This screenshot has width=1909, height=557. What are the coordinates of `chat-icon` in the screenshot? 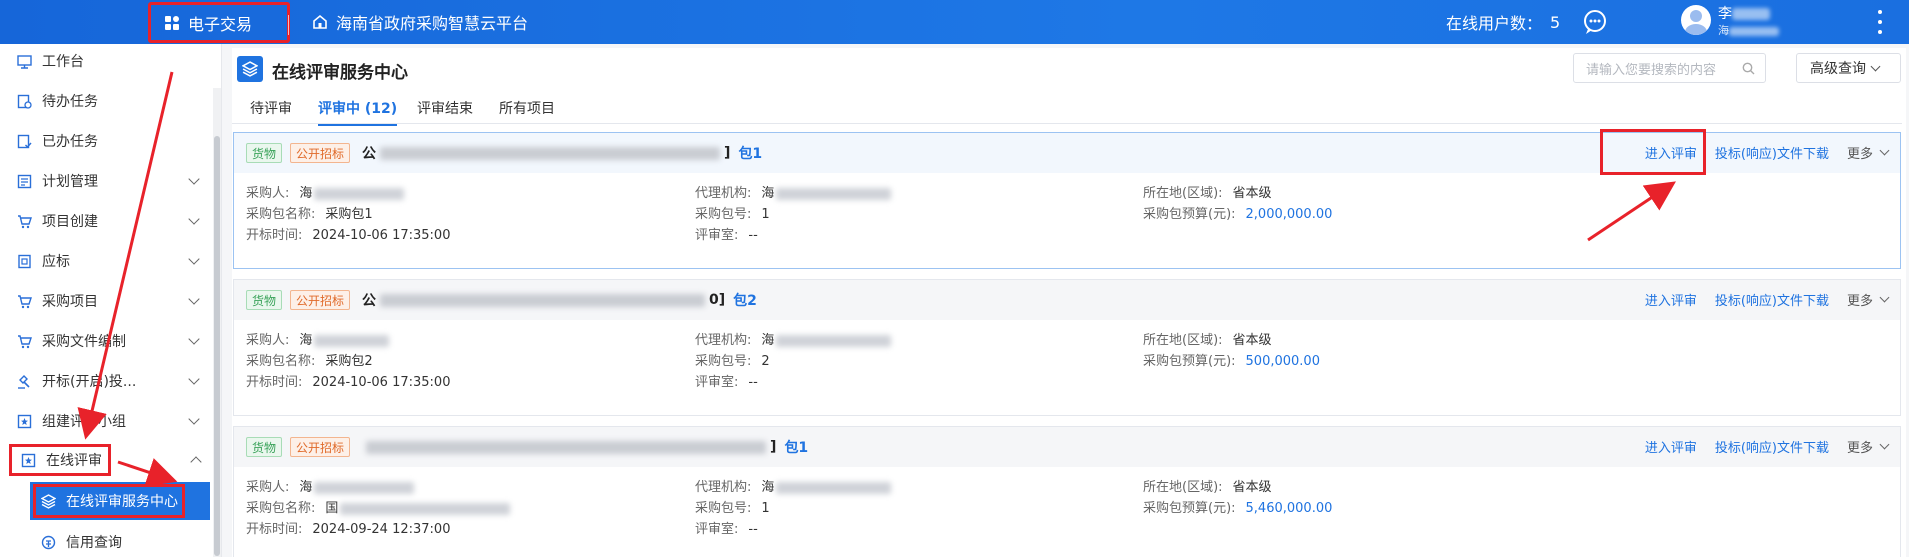 It's located at (1595, 22).